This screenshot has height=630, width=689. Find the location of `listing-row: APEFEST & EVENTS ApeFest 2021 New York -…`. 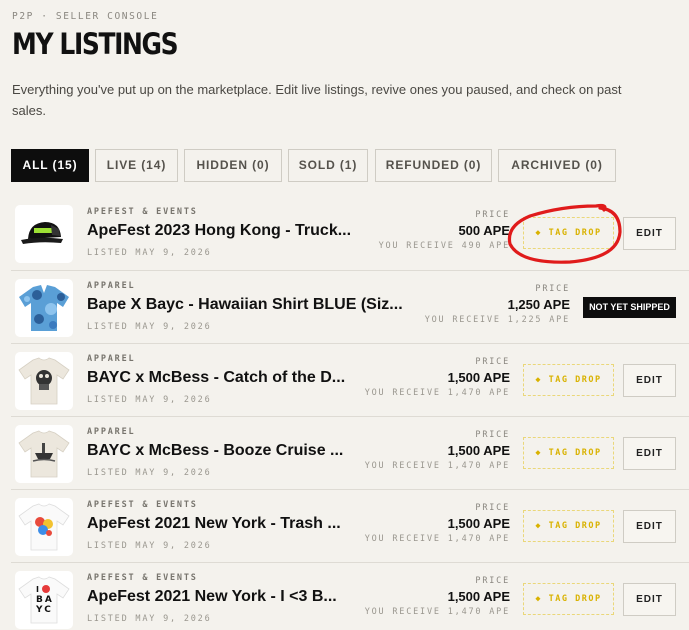

listing-row: APEFEST & EVENTS ApeFest 2021 New York -… is located at coordinates (350, 525).